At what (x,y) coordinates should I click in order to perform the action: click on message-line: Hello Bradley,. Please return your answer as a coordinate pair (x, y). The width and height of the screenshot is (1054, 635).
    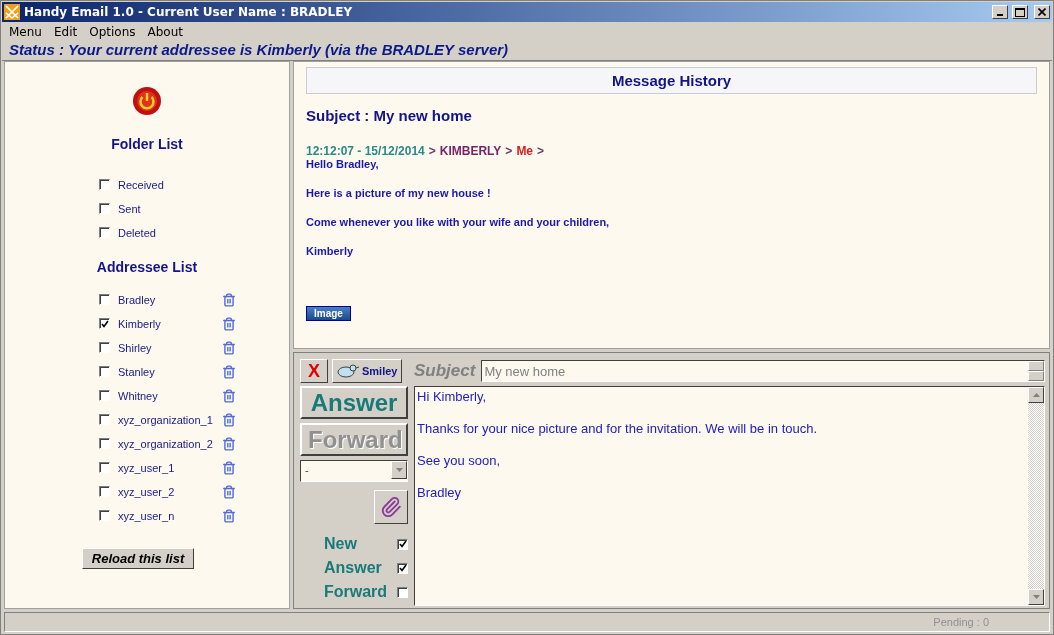
    Looking at the image, I should click on (343, 164).